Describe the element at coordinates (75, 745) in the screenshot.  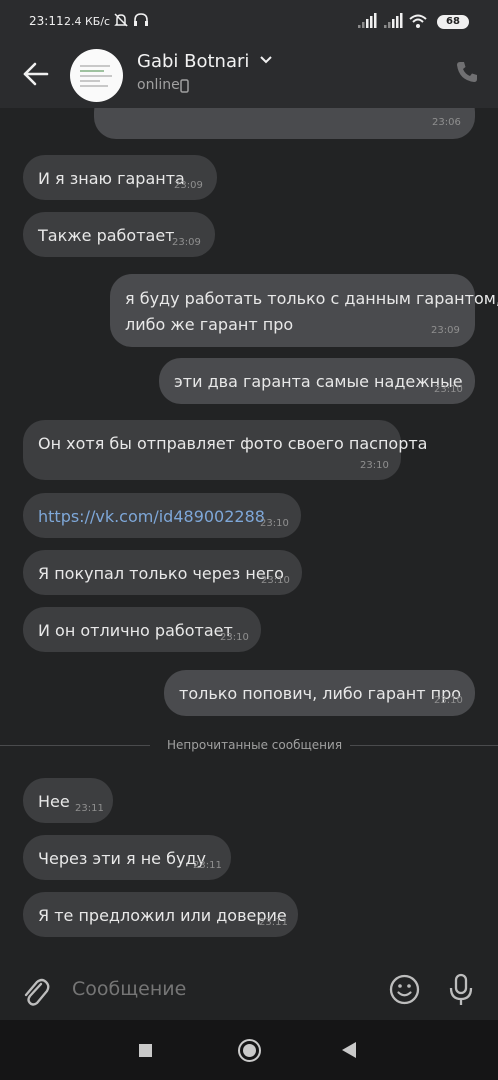
I see `unread-divider-line-left` at that location.